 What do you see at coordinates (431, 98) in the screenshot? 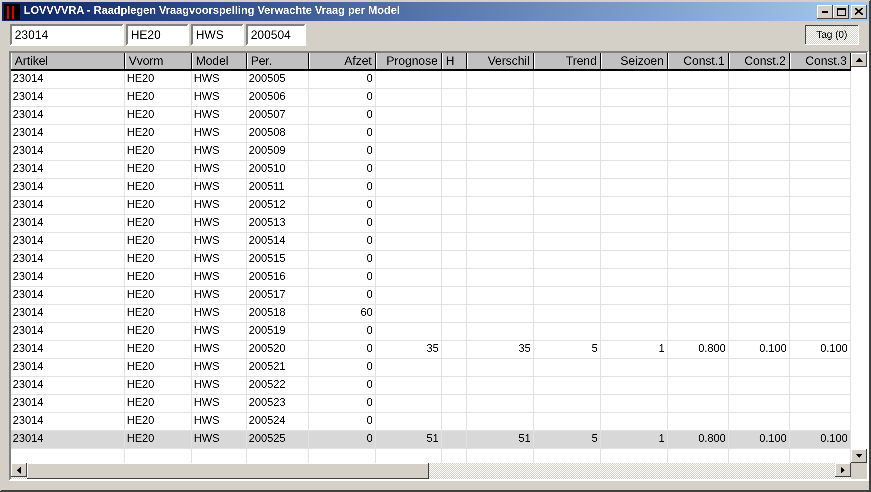
I see `table-row: 23014 HE20 HWS 200506 0` at bounding box center [431, 98].